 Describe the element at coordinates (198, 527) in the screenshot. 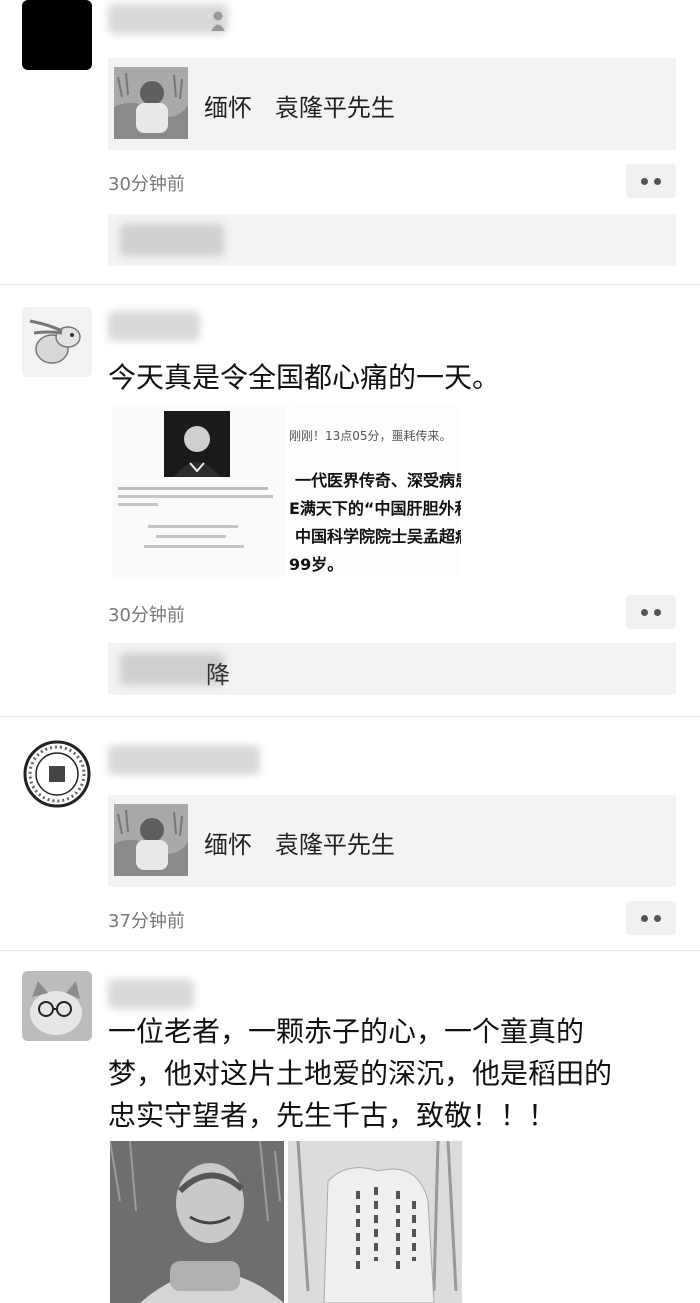

I see `blurred-text-lines` at that location.